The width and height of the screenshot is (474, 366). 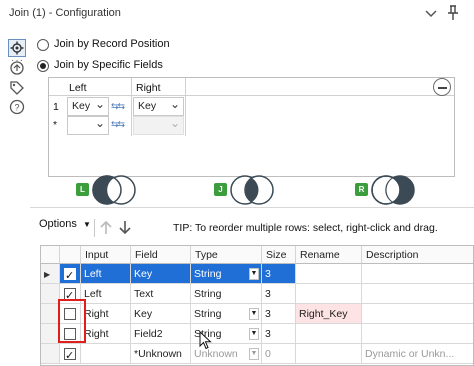 I want to click on record-position-radio, so click(x=43, y=45).